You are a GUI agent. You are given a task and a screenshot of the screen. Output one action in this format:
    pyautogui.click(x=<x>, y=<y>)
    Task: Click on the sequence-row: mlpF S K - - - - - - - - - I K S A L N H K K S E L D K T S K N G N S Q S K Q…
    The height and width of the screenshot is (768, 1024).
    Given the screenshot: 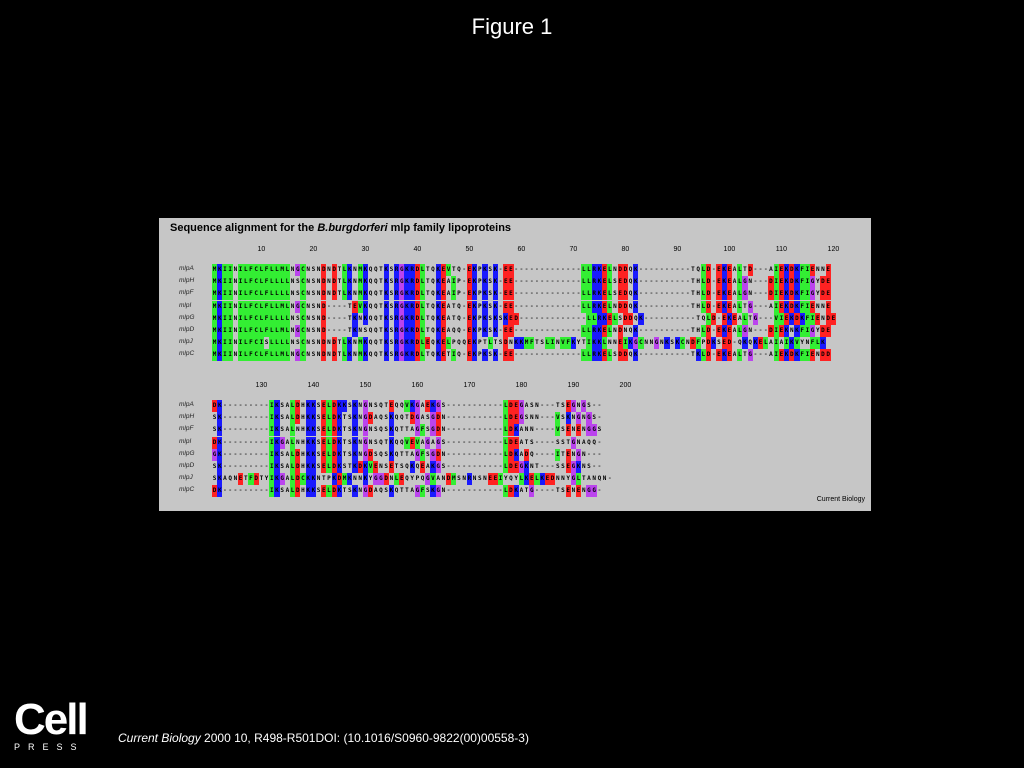 What is the action you would take?
    pyautogui.click(x=515, y=430)
    